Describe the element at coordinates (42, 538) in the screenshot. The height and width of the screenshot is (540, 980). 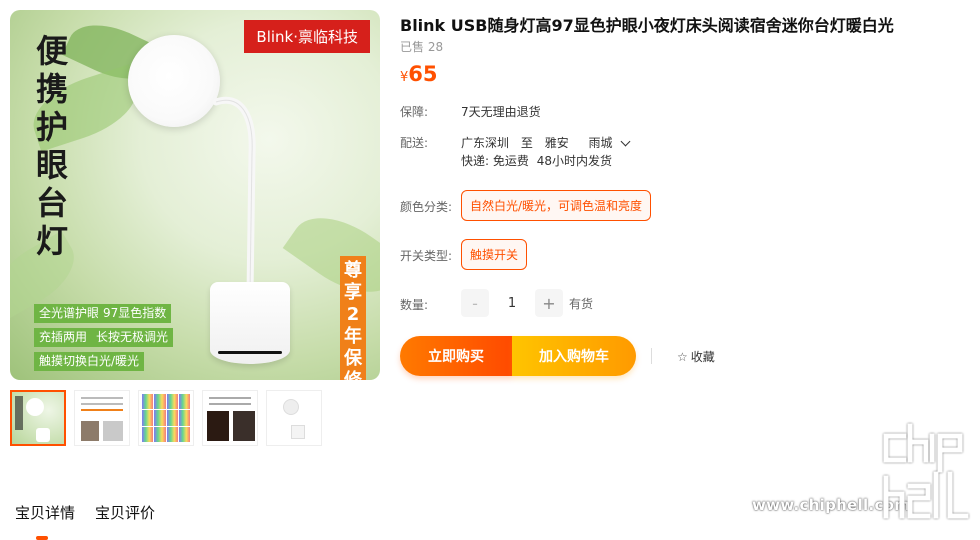
I see `active-tab-indicator` at that location.